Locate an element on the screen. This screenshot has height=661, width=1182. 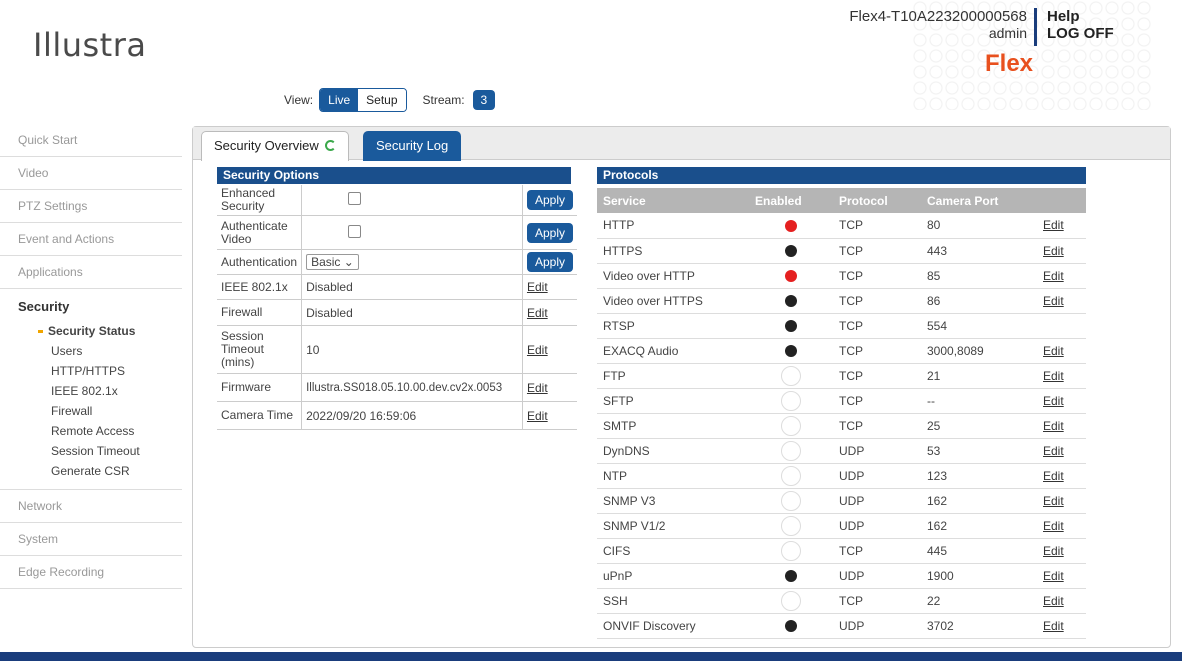
edit-camera-time-link: Edit is located at coordinates (537, 416).